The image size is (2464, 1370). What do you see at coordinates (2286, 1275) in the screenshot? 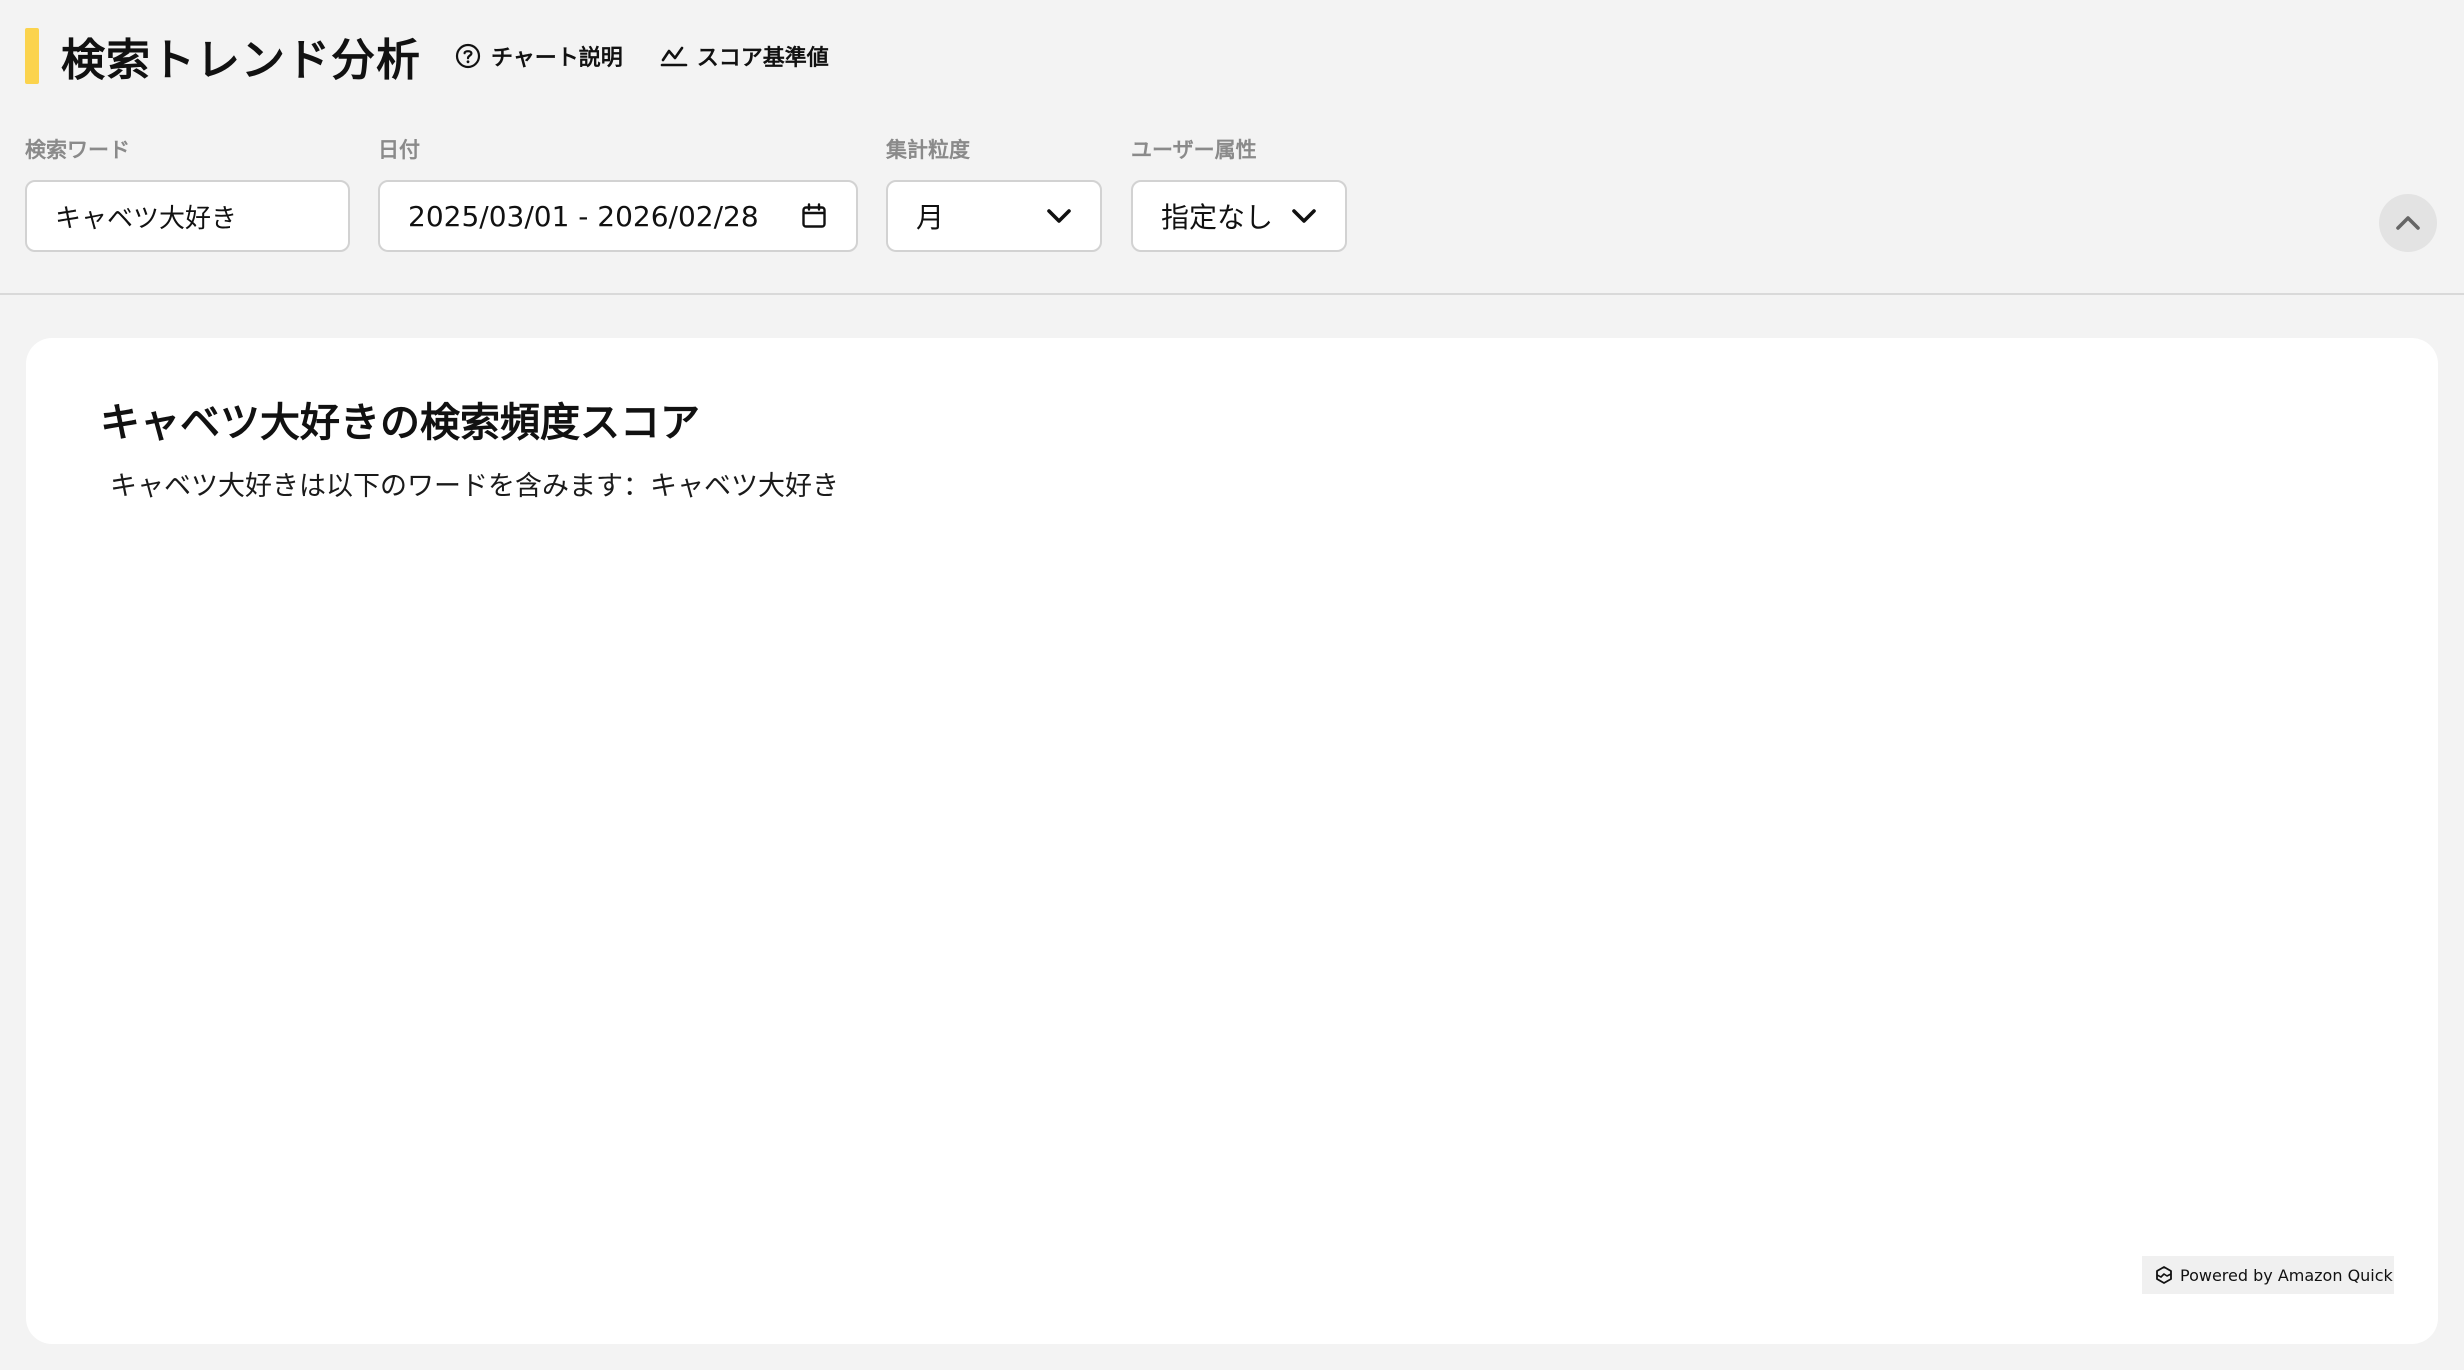
I see `powered-by-label: Powered by Amazon Quick` at bounding box center [2286, 1275].